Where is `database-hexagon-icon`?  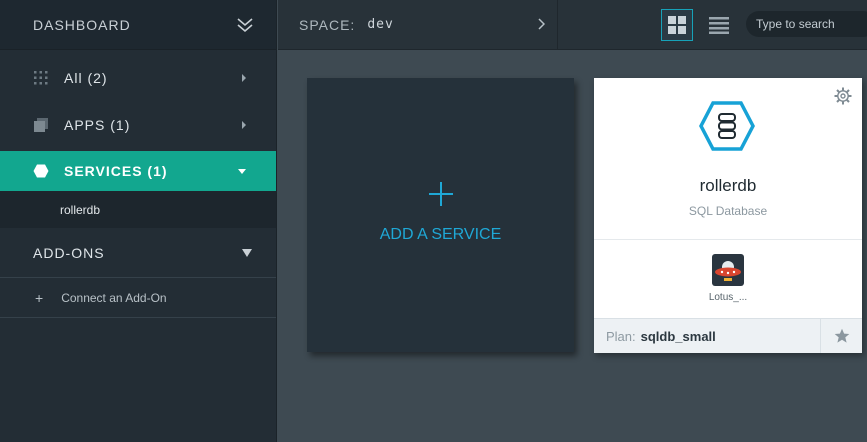
database-hexagon-icon is located at coordinates (727, 126).